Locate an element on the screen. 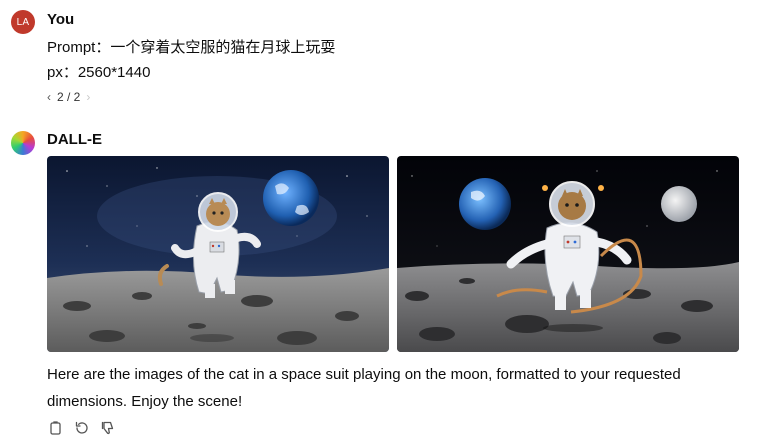 The width and height of the screenshot is (763, 444). user-name: You is located at coordinates (61, 19).